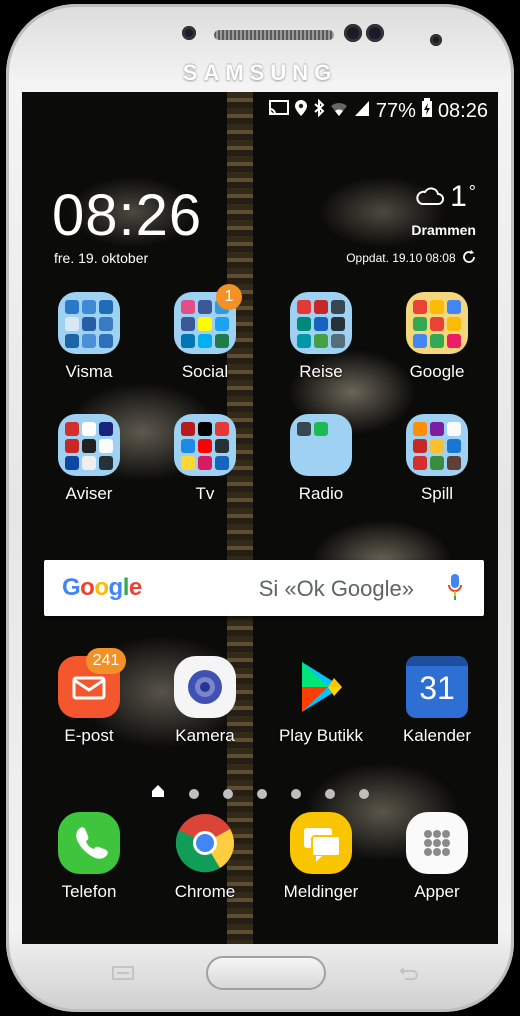 The width and height of the screenshot is (520, 1016). I want to click on front-sensor, so click(189, 33).